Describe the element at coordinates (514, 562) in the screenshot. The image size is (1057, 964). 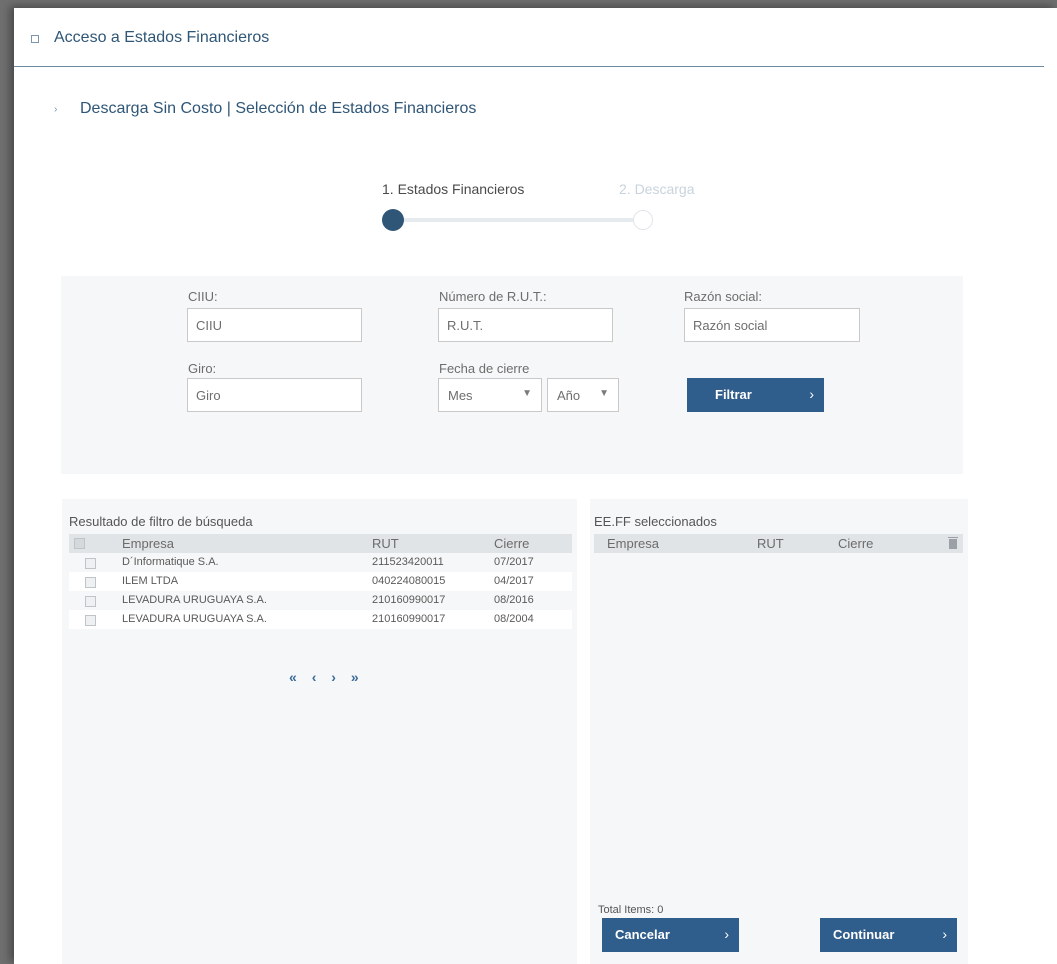
I see `row-cierre: 07/2017` at that location.